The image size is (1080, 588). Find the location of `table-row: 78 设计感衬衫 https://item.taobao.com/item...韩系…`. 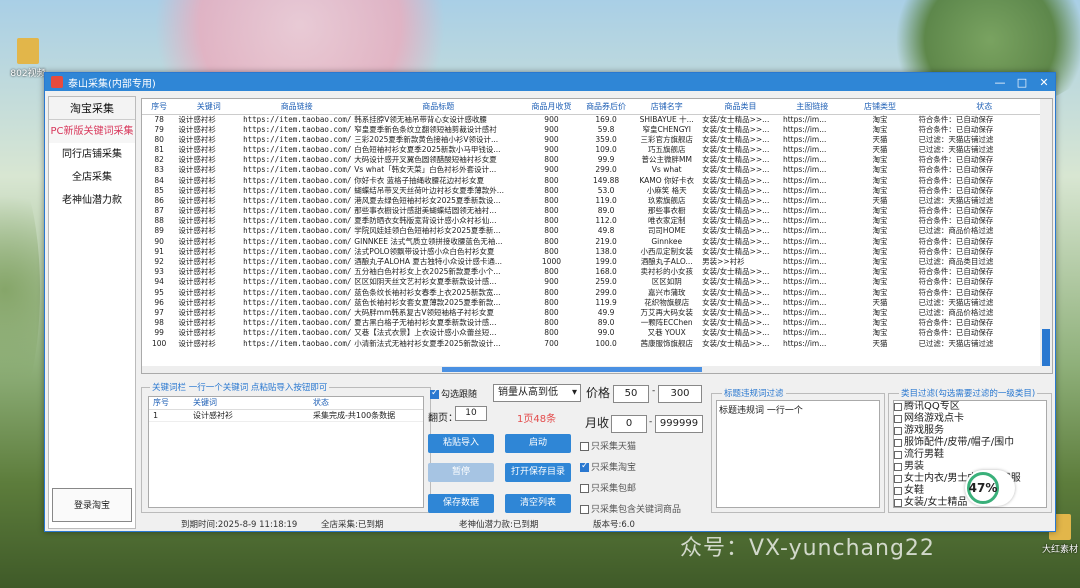

table-row: 78 设计感衬衫 https://item.taobao.com/item...韩系… is located at coordinates (597, 119).